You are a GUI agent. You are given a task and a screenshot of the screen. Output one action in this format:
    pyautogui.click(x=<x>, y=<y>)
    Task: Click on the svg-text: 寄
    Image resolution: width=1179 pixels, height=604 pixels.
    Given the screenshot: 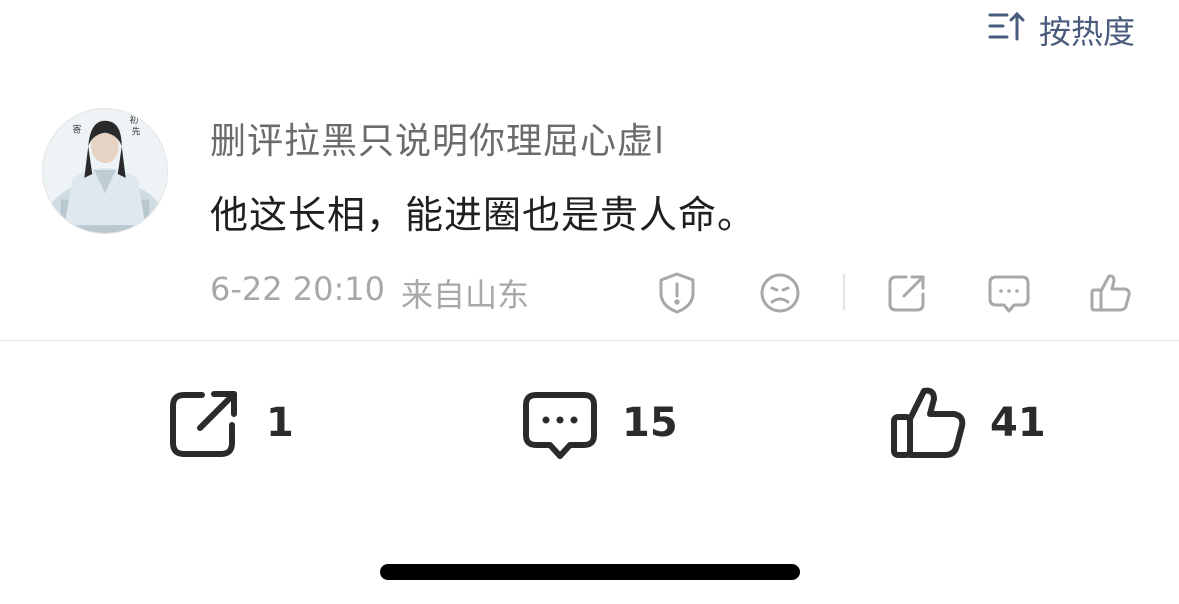 What is the action you would take?
    pyautogui.click(x=77, y=130)
    